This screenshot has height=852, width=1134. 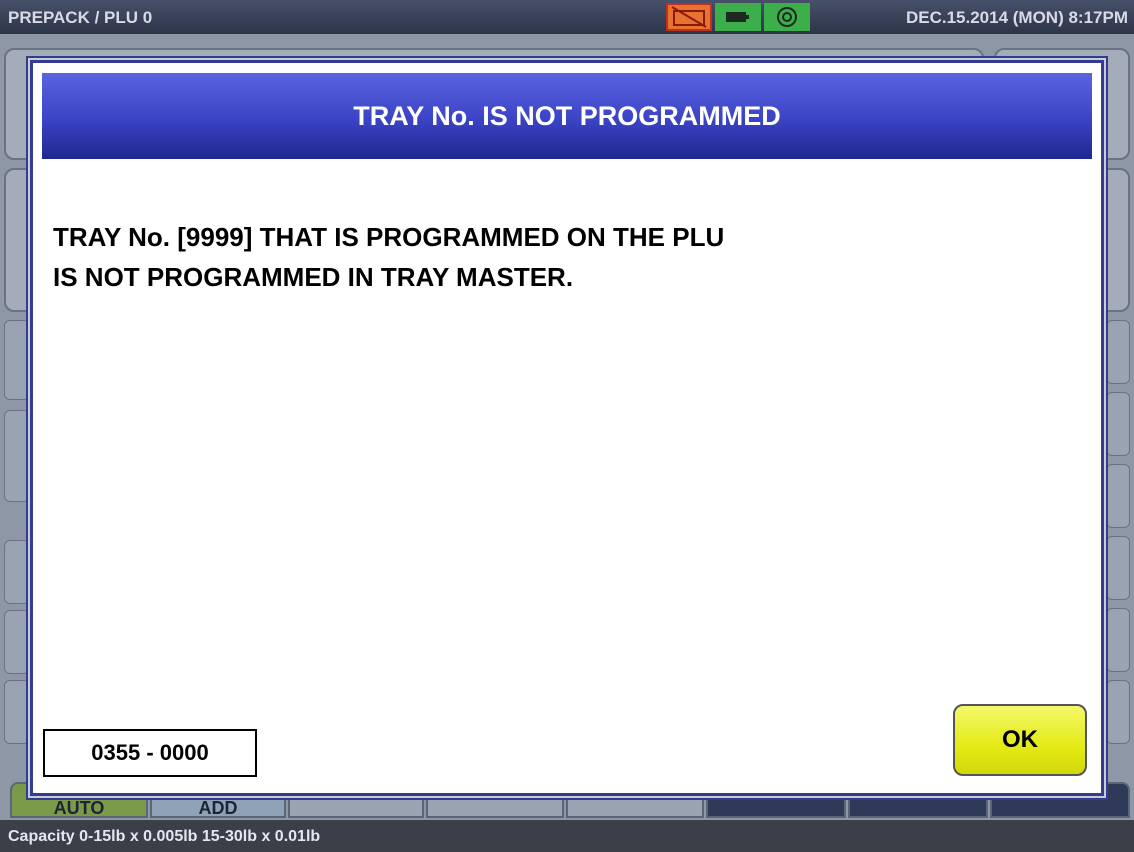 I want to click on message-line-2: IS NOT PROGRAMMED IN TRAY MASTER., so click(x=313, y=277).